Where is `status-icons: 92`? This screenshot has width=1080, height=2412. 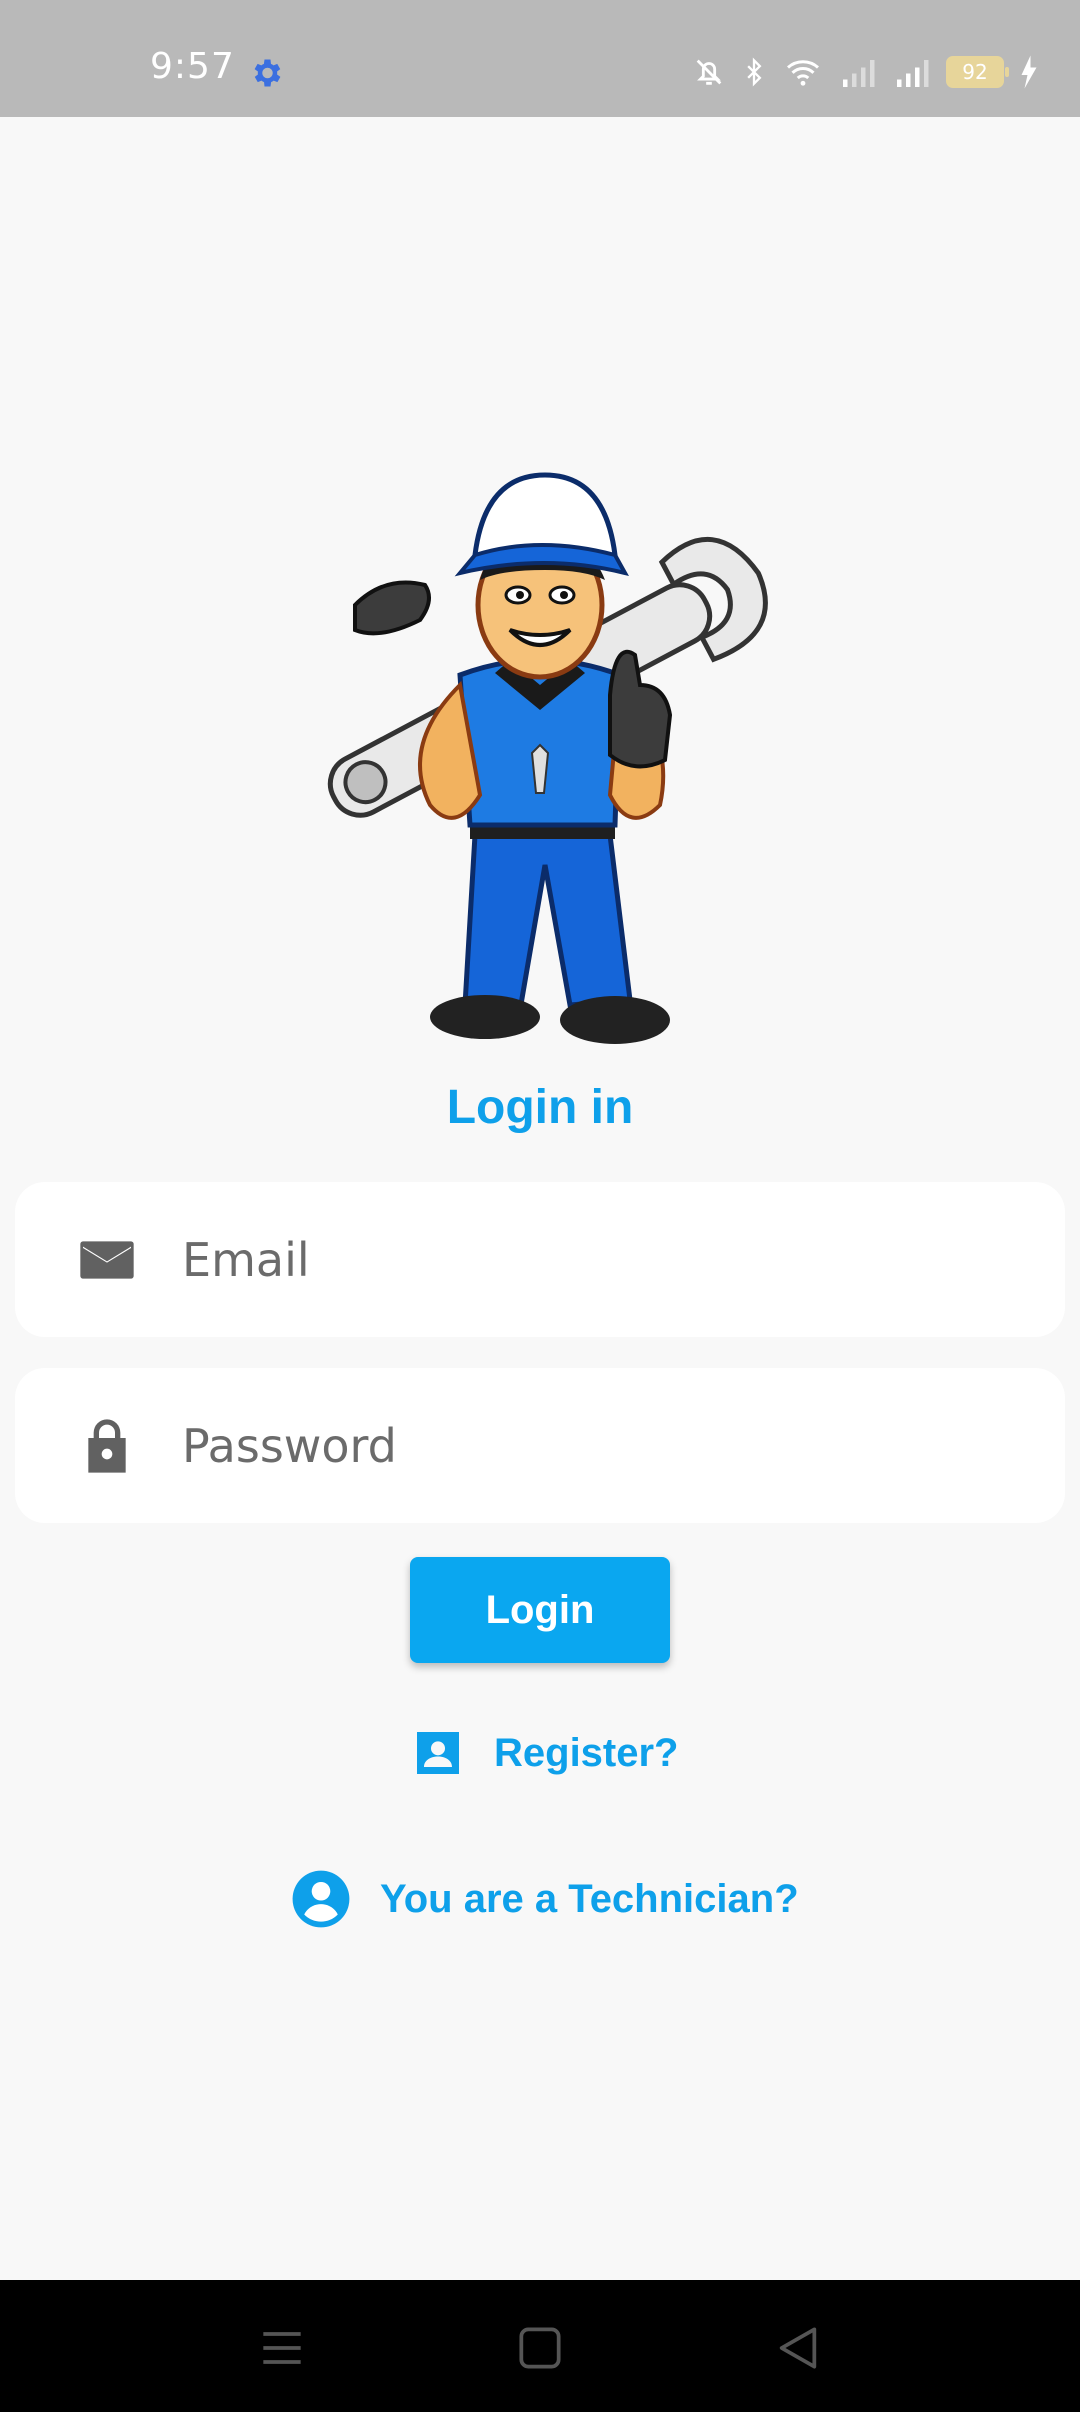 status-icons: 92 is located at coordinates (866, 72).